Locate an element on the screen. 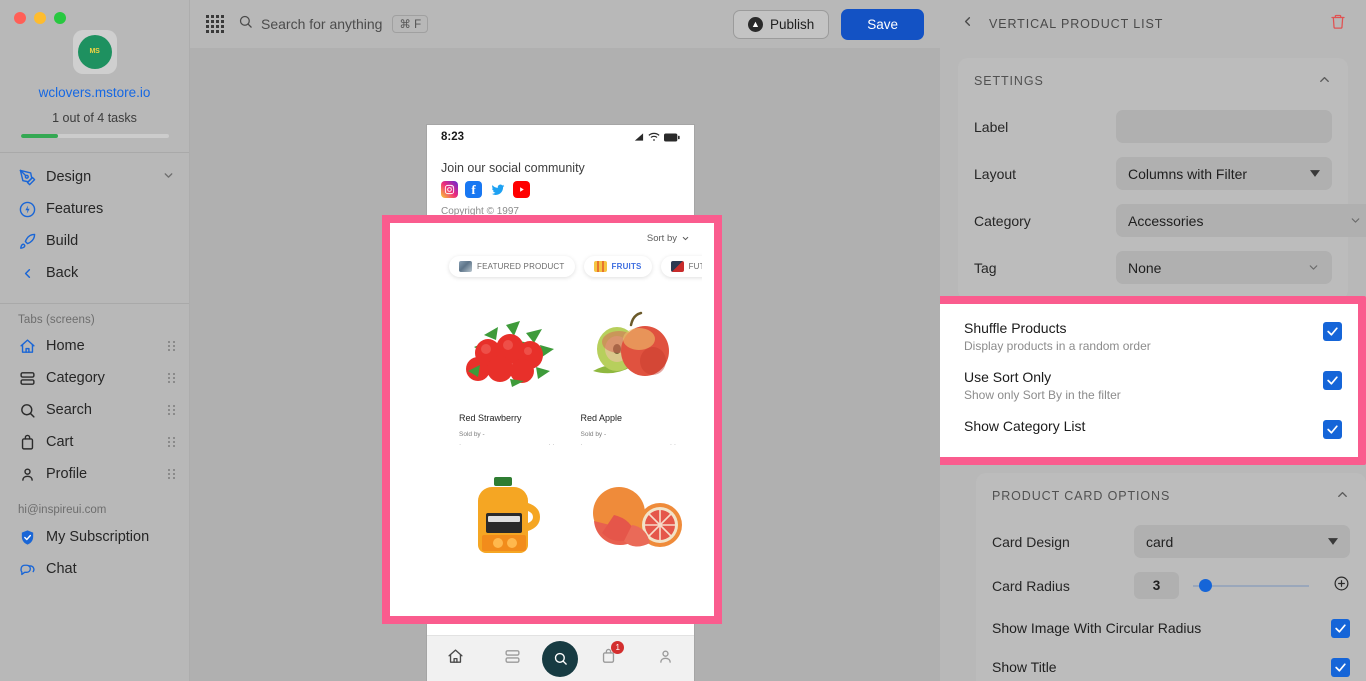 The image size is (1366, 681). tabbar-cart-icon: 1 is located at coordinates (612, 655).